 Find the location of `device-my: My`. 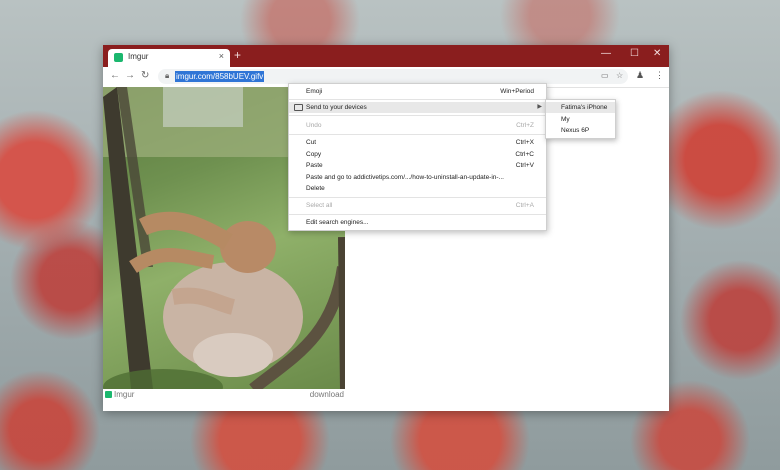

device-my: My is located at coordinates (580, 119).